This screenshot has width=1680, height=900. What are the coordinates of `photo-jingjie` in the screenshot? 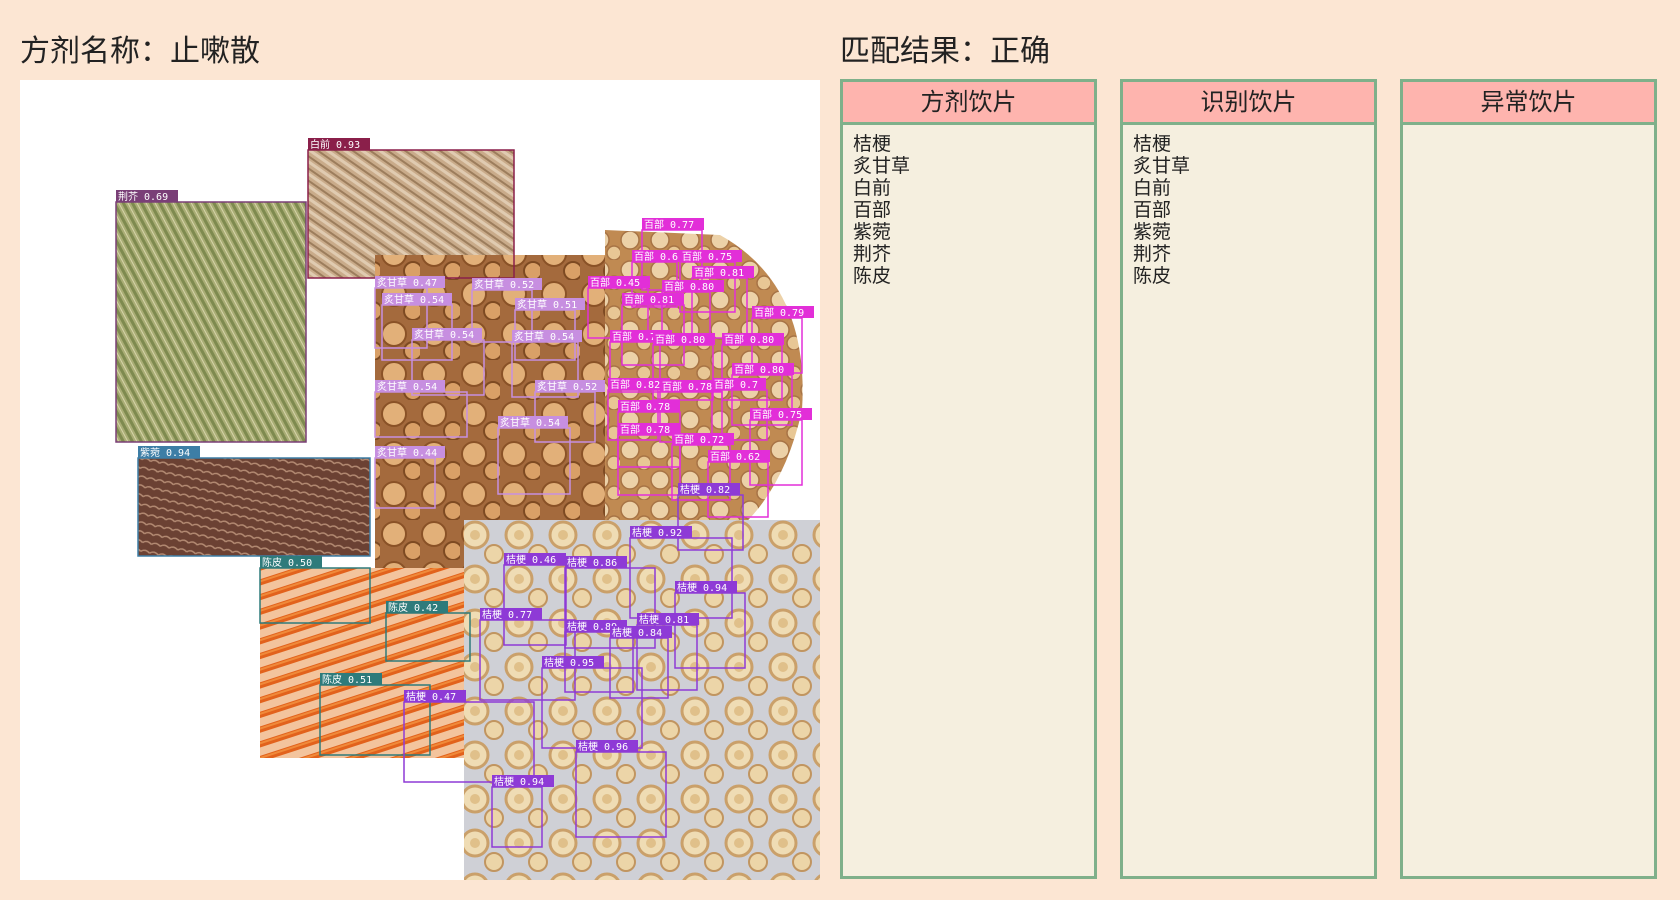 It's located at (211, 322).